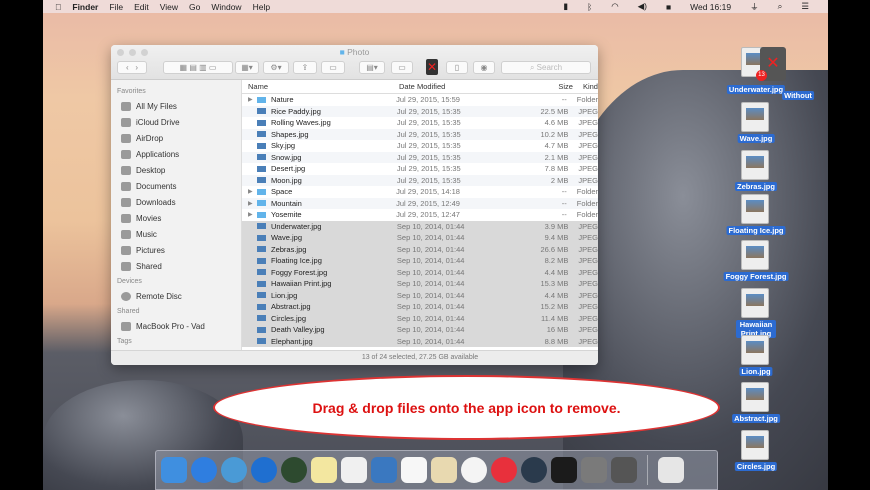 The height and width of the screenshot is (490, 870). Describe the element at coordinates (642, 6) in the screenshot. I see `volume-icon: ◀)` at that location.